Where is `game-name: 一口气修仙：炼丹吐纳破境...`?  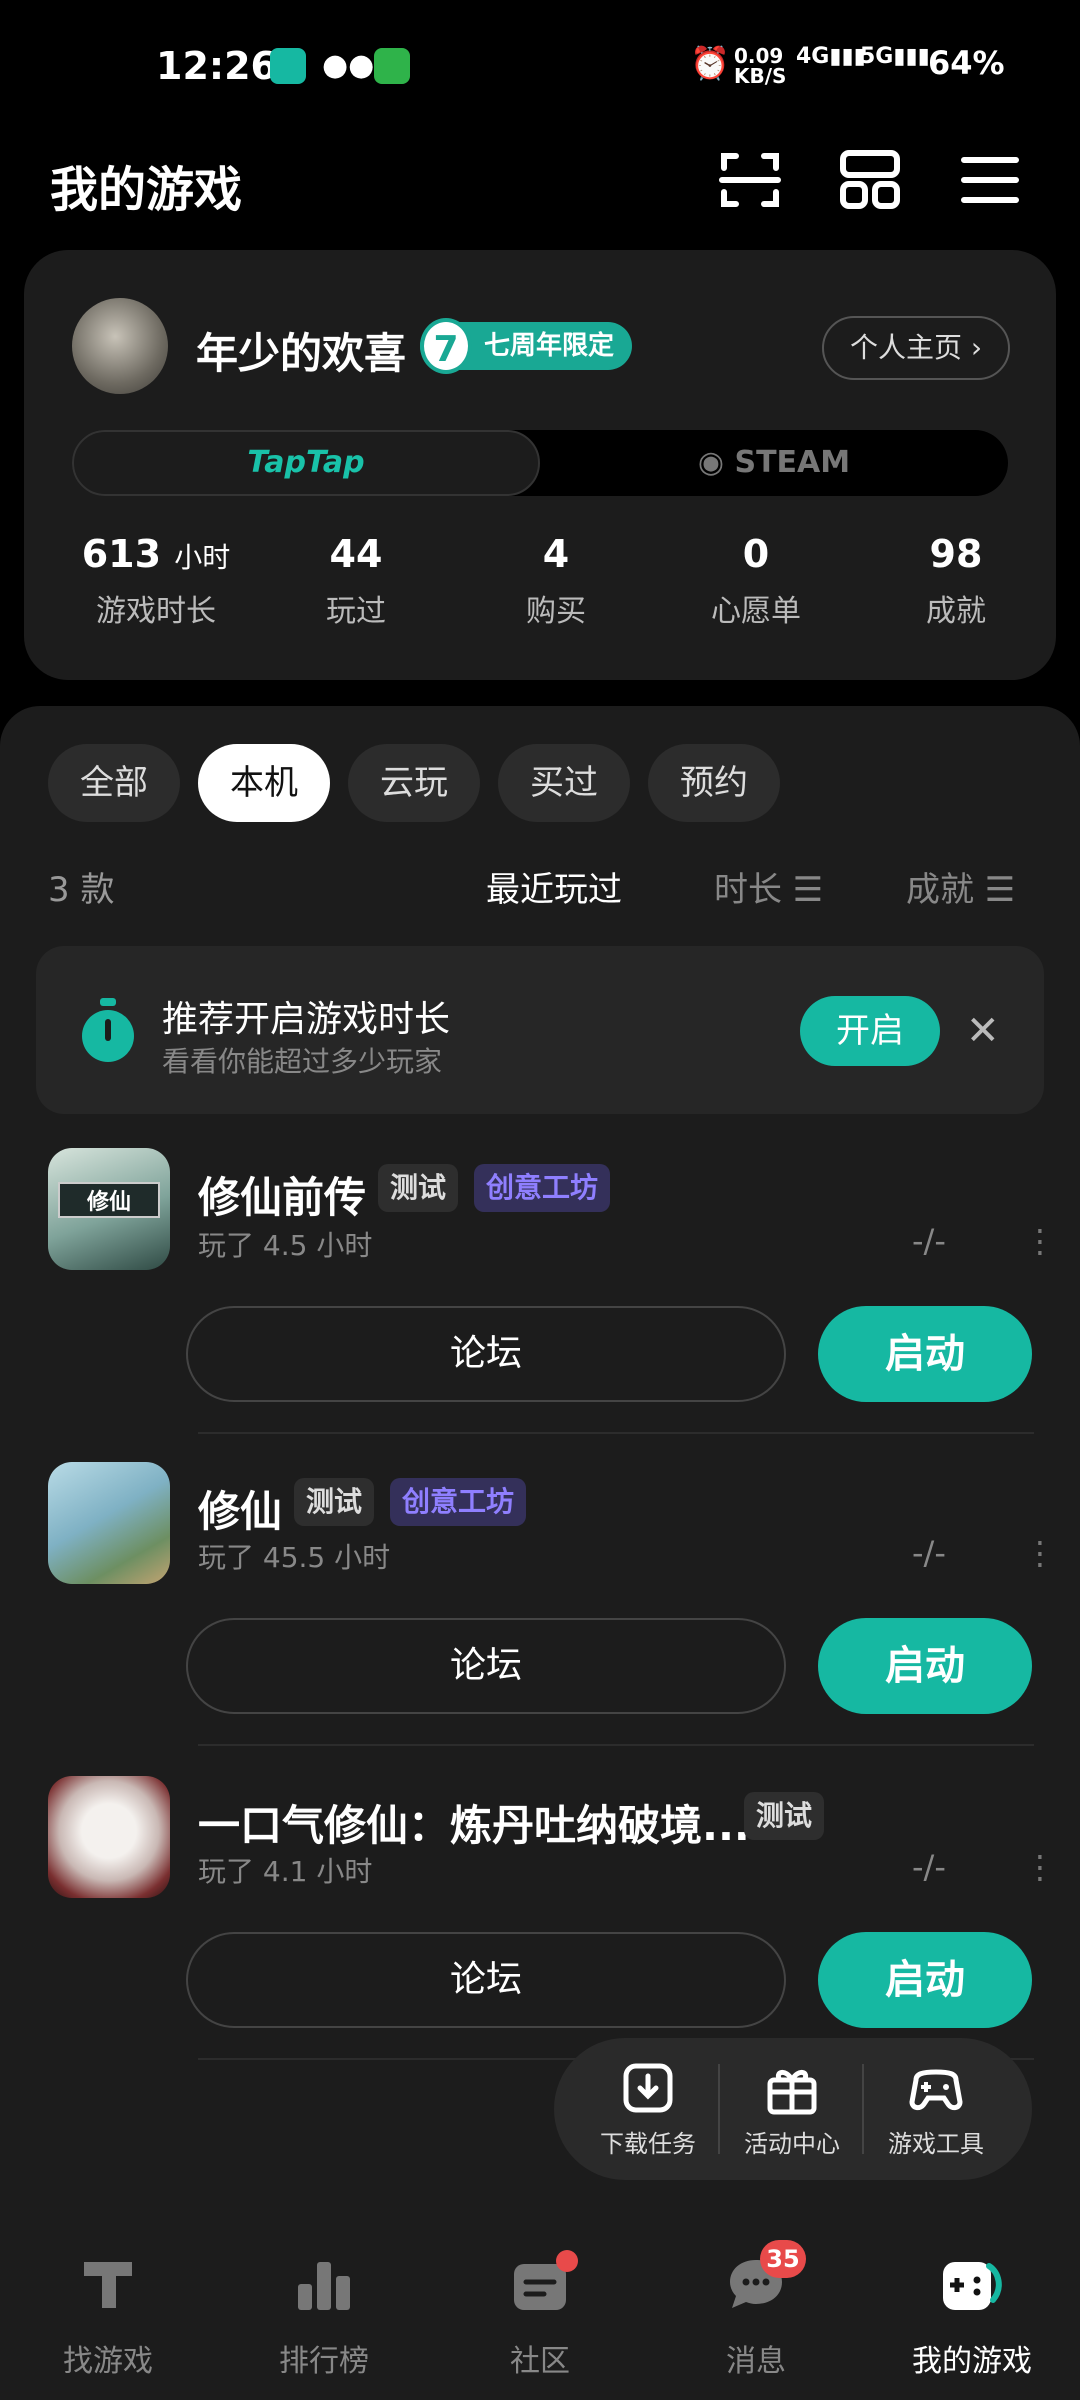
game-name: 一口气修仙：炼丹吐纳破境... is located at coordinates (474, 1822).